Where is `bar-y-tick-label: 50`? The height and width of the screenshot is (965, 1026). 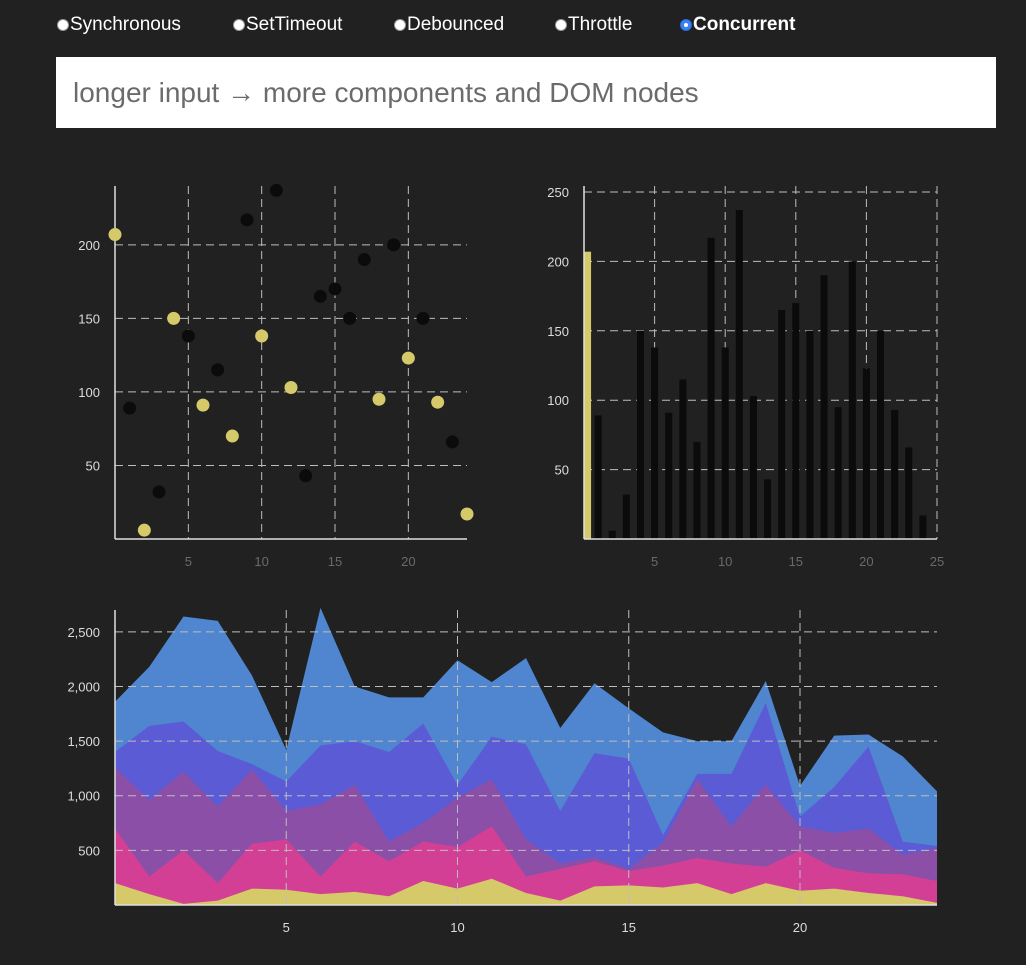 bar-y-tick-label: 50 is located at coordinates (562, 470).